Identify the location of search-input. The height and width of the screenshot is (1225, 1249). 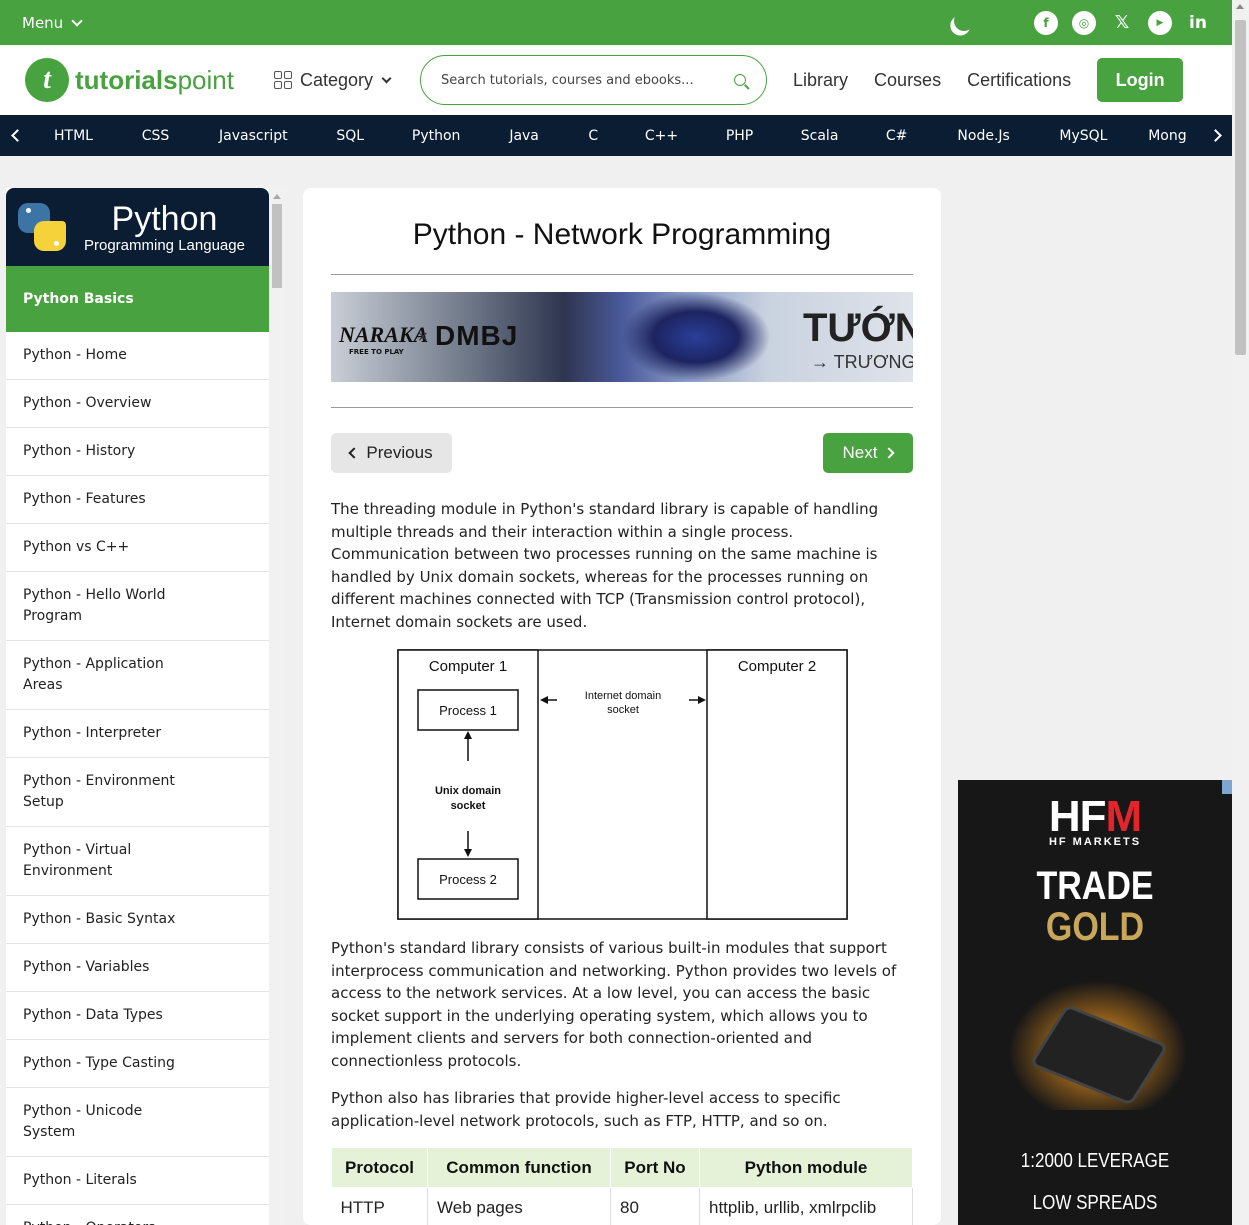
(576, 80).